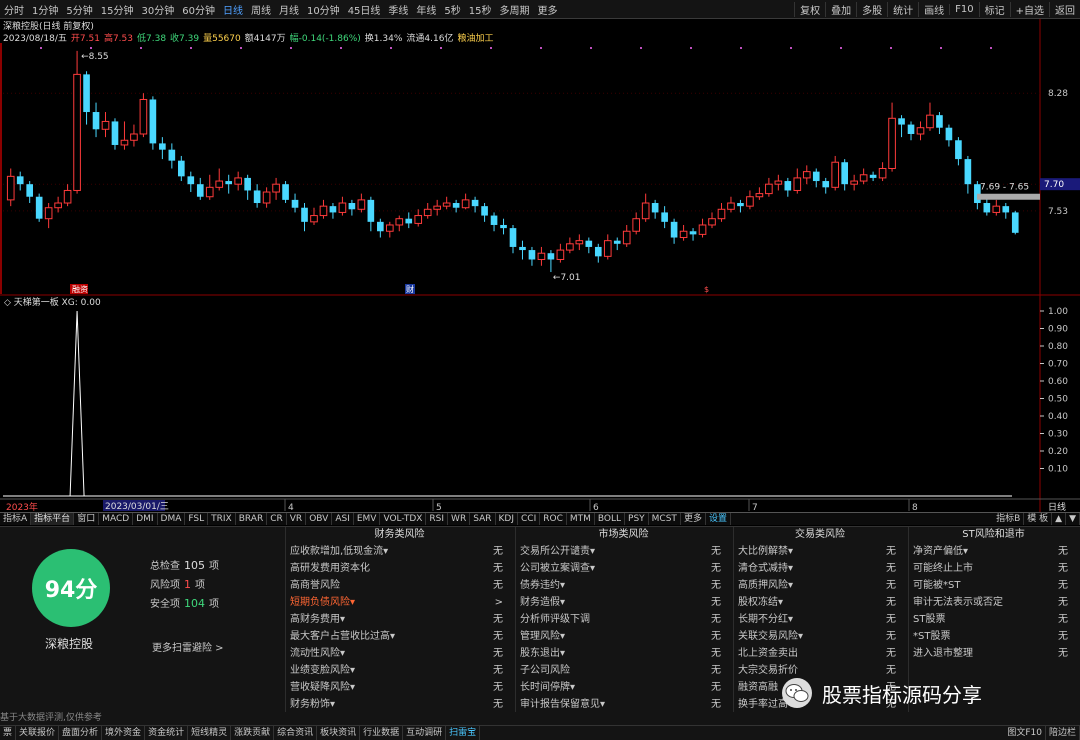  Describe the element at coordinates (22, 506) in the screenshot. I see `timeline-start: 2023年` at that location.